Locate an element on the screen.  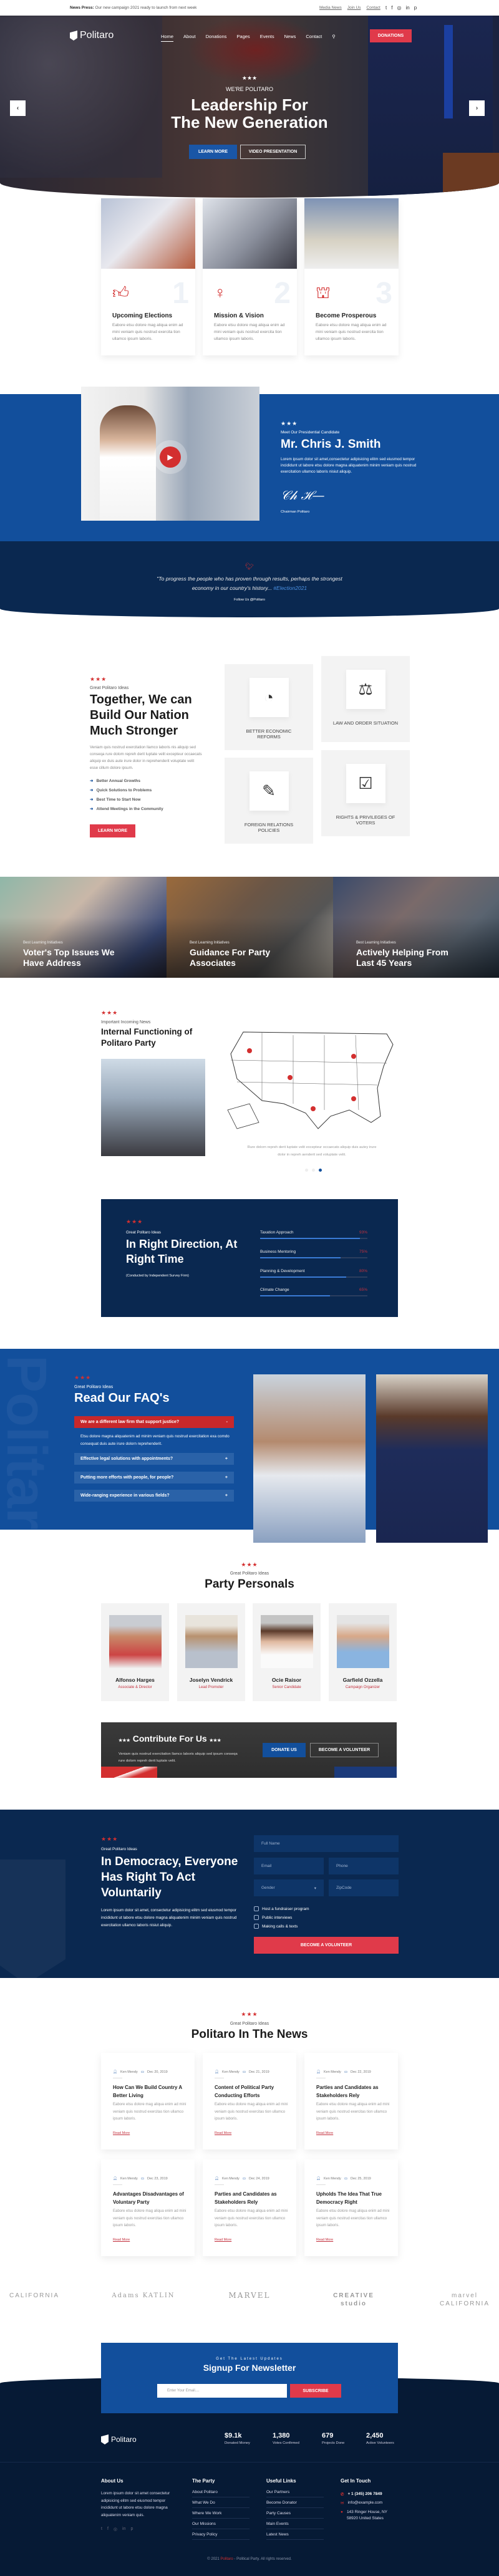
copyright-brand: Politaro is located at coordinates (227, 2559).